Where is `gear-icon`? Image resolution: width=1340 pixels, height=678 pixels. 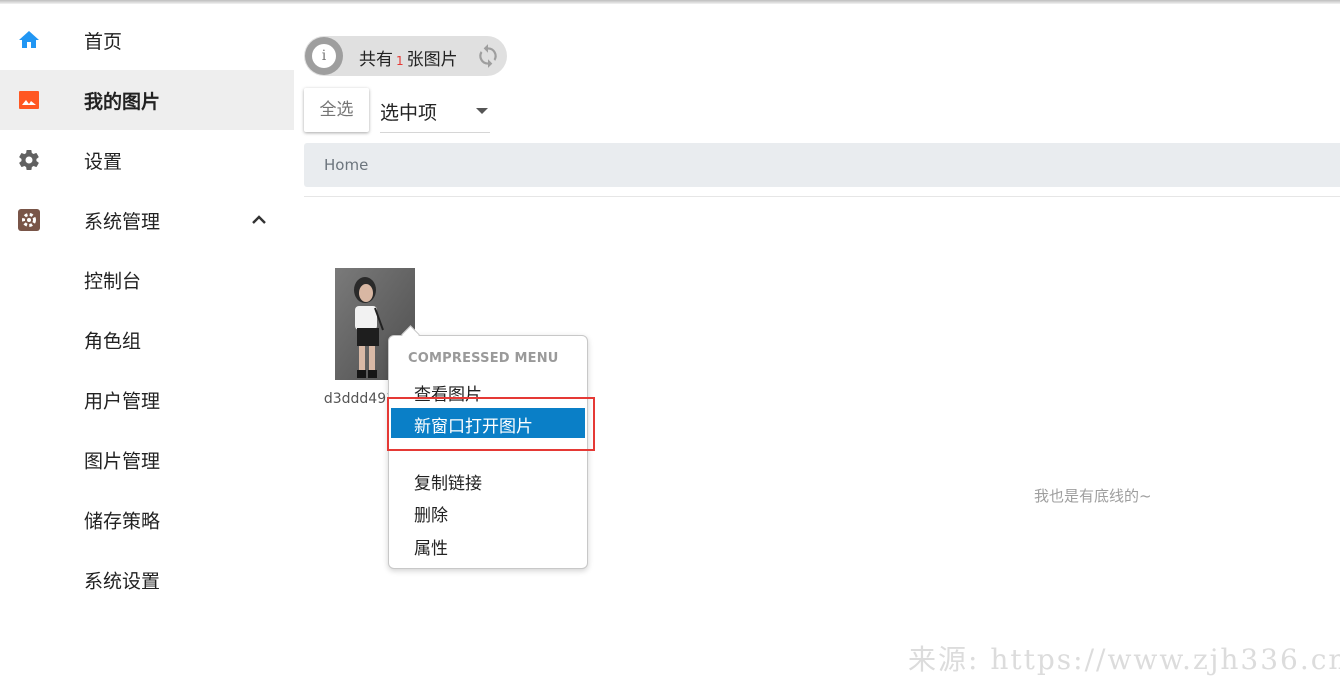 gear-icon is located at coordinates (29, 160).